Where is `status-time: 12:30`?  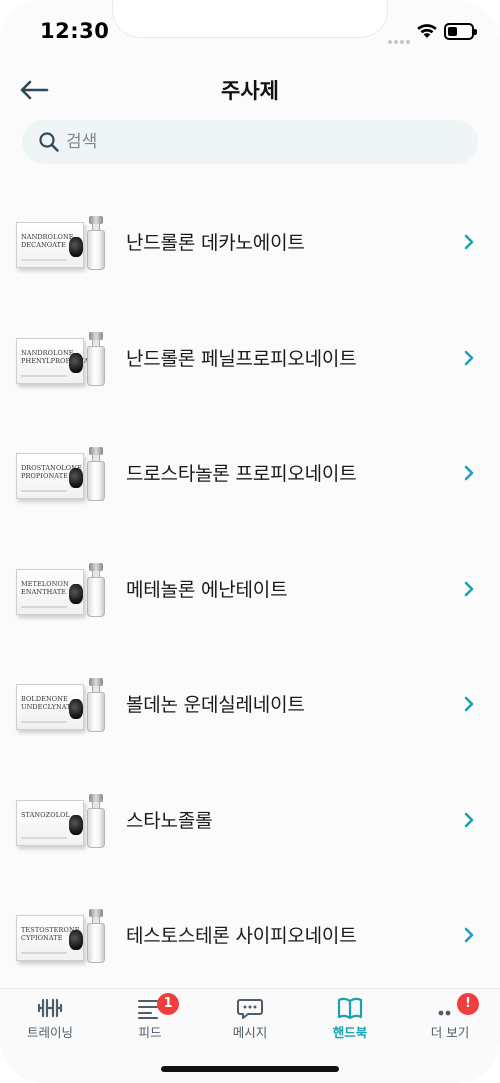
status-time: 12:30 is located at coordinates (75, 31).